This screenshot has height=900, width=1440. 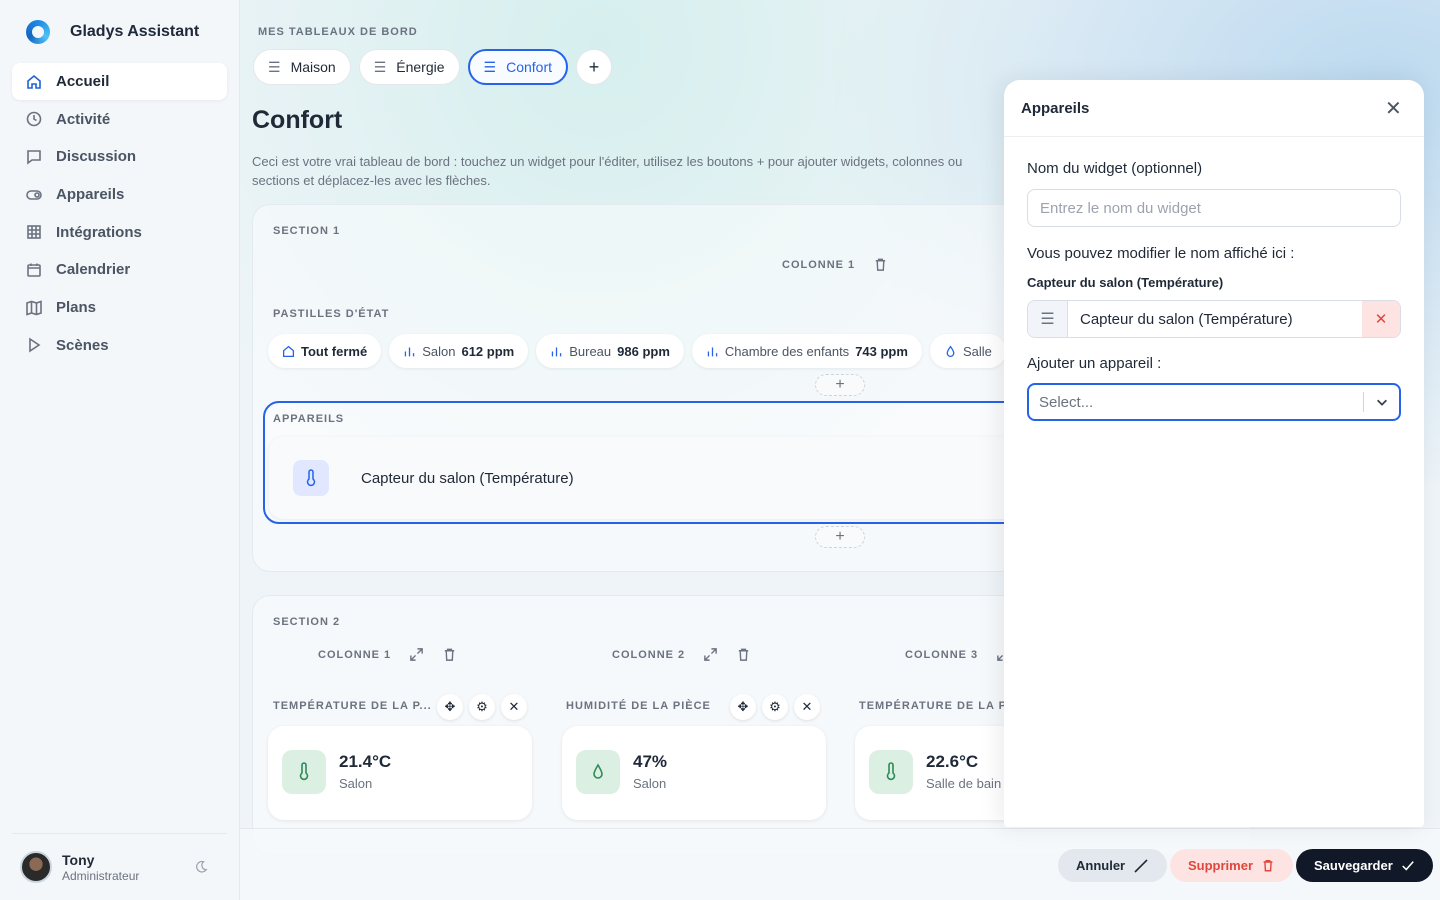 I want to click on column-header: COLONNE 3, so click(x=958, y=654).